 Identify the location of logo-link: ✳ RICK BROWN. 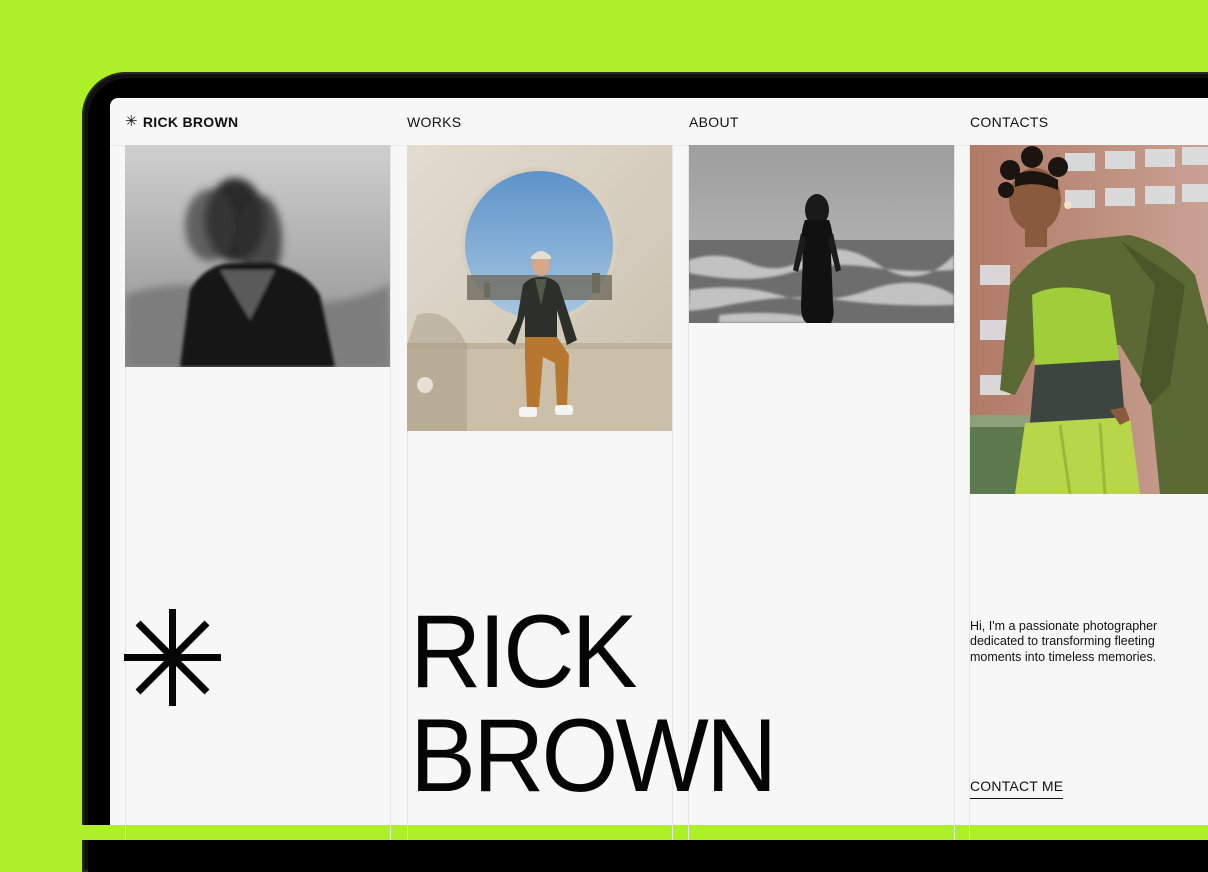
(182, 122).